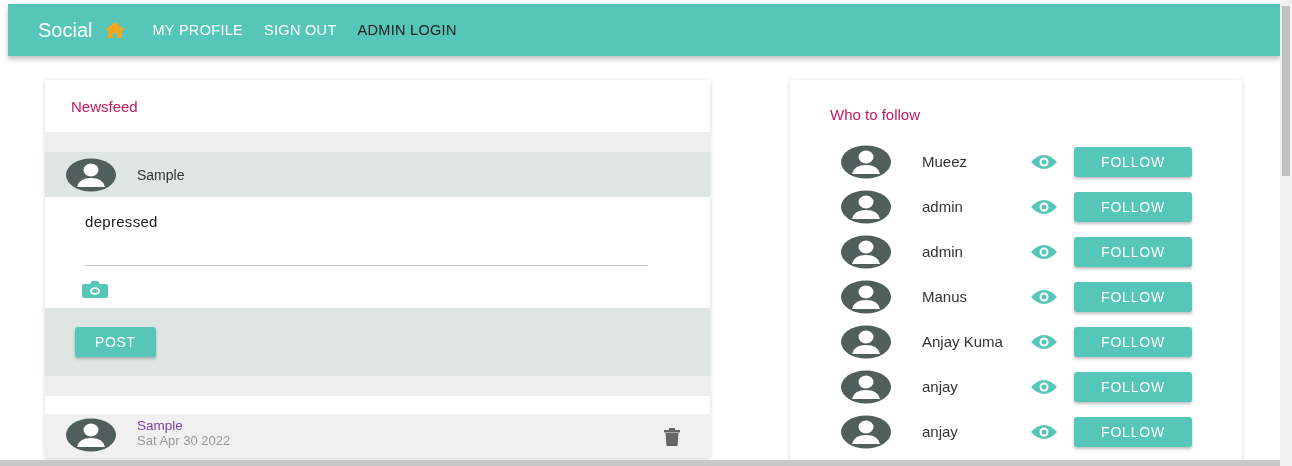 The height and width of the screenshot is (466, 1292). I want to click on author-link: Sample, so click(390, 425).